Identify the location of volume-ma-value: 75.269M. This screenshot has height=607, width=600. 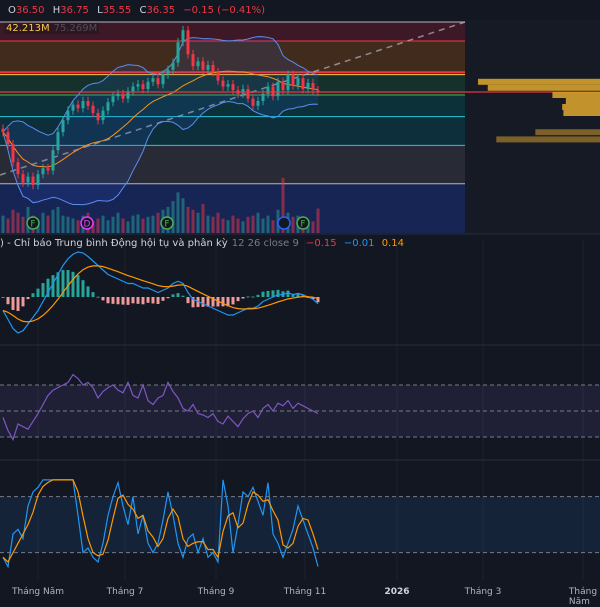
(75, 28).